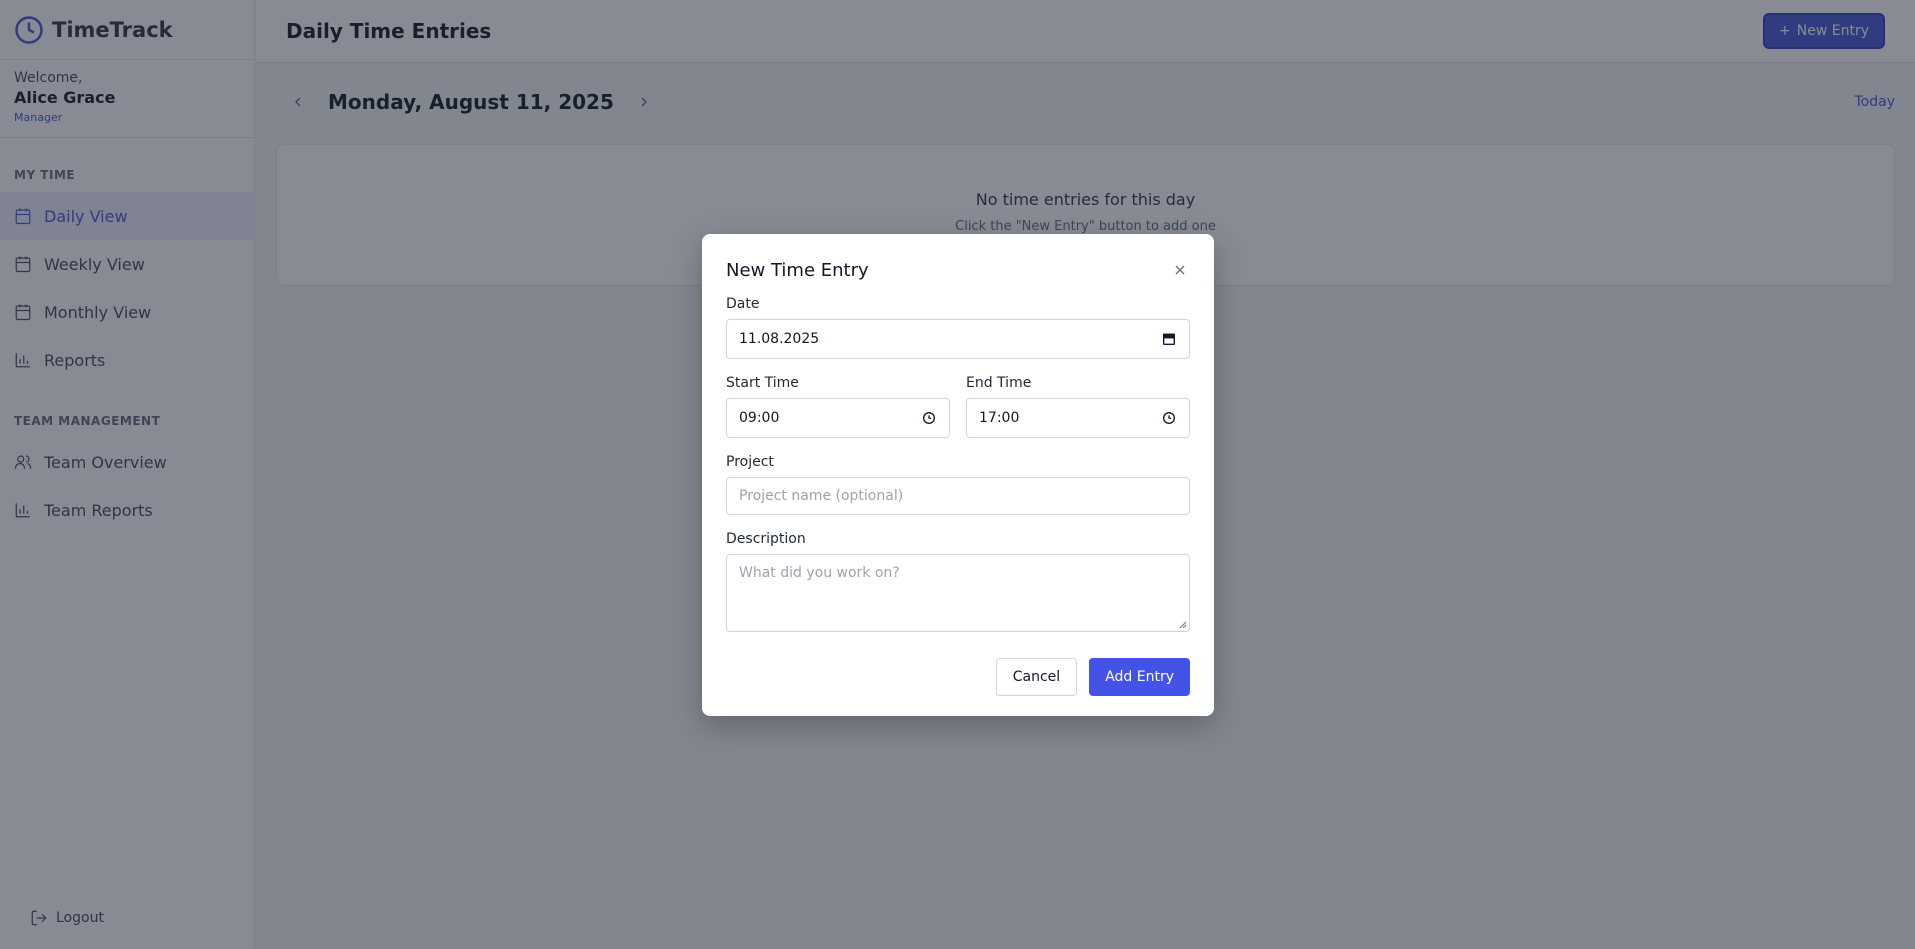 Image resolution: width=1915 pixels, height=949 pixels. I want to click on dialog-header: New Time Entry, so click(958, 270).